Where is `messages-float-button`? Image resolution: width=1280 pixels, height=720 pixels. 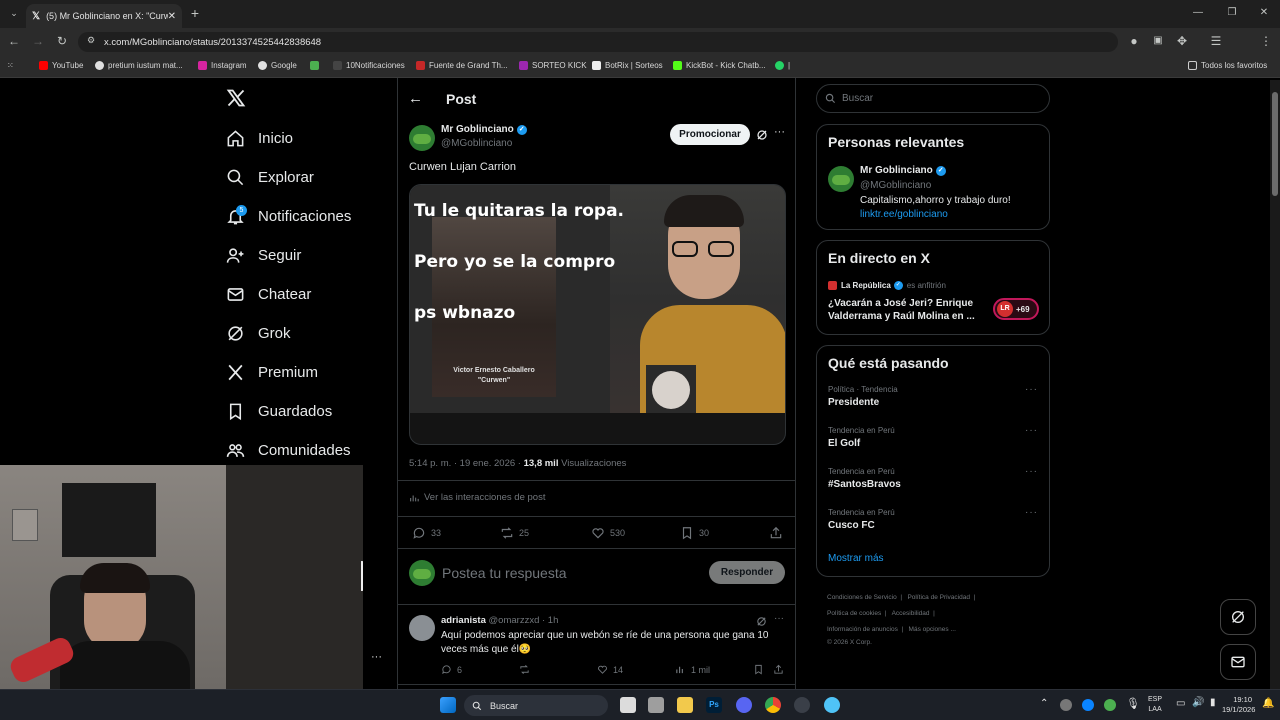
messages-float-button is located at coordinates (1238, 662).